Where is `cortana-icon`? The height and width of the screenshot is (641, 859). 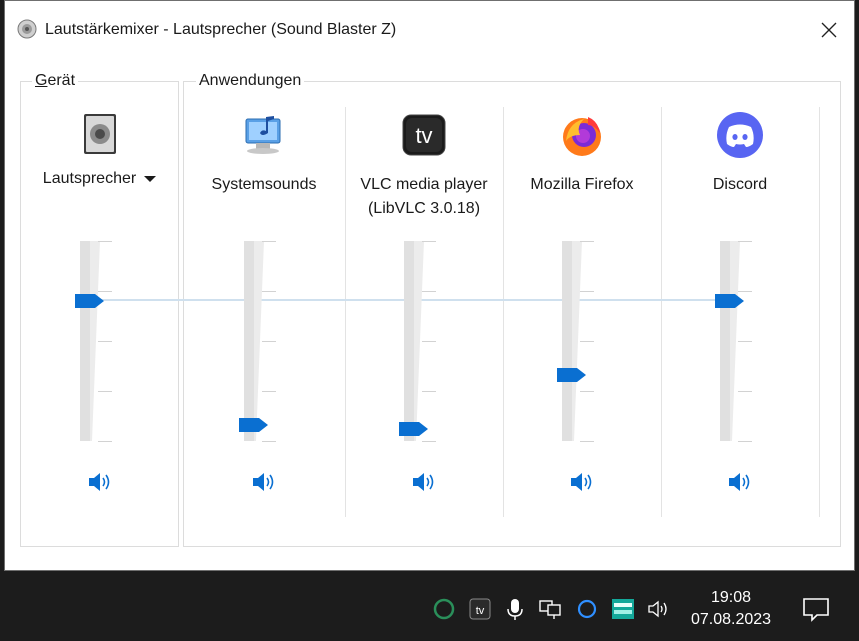 cortana-icon is located at coordinates (587, 609).